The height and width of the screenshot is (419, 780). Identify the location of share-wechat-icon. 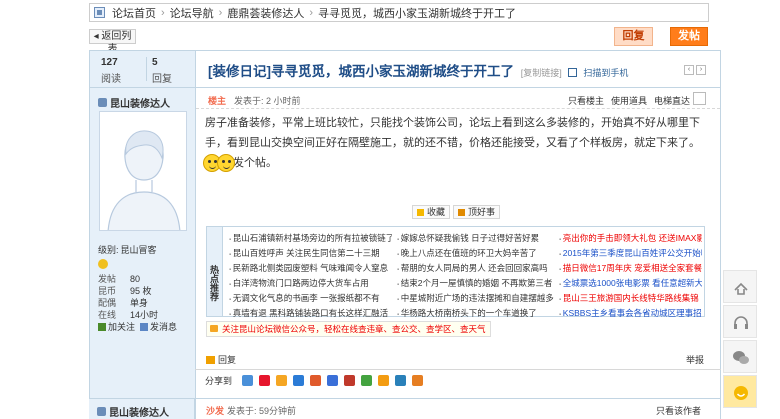
(367, 380).